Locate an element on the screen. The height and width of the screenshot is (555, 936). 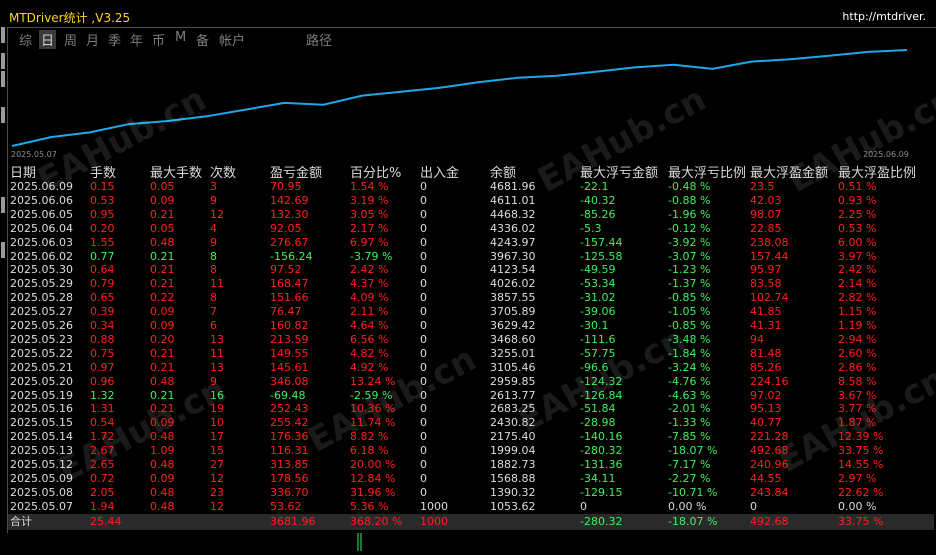
cell-max-float-loss: -30.1 is located at coordinates (594, 325).